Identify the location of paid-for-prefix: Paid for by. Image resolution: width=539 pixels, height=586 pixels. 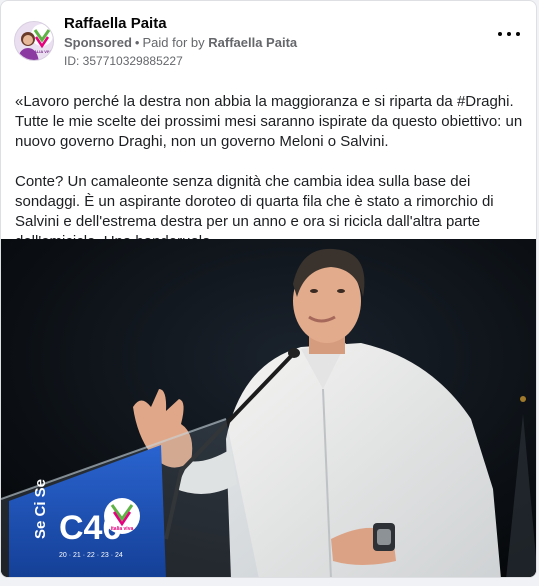
(173, 42).